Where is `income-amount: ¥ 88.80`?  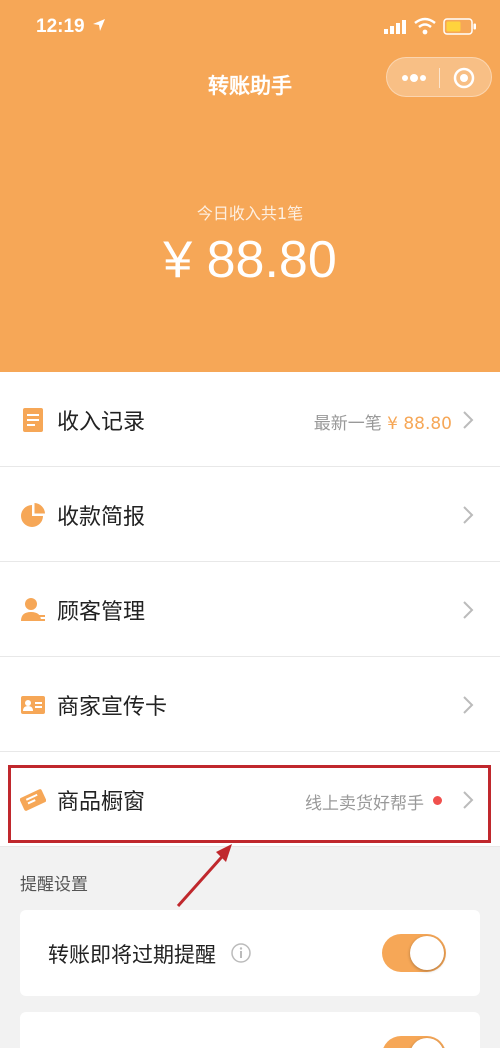 income-amount: ¥ 88.80 is located at coordinates (250, 260).